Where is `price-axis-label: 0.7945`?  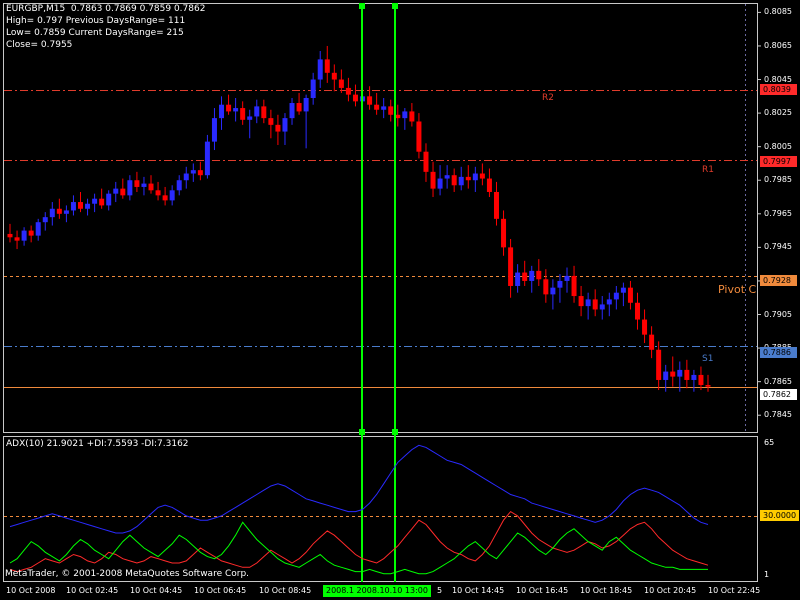
price-axis-label: 0.7945 is located at coordinates (778, 247).